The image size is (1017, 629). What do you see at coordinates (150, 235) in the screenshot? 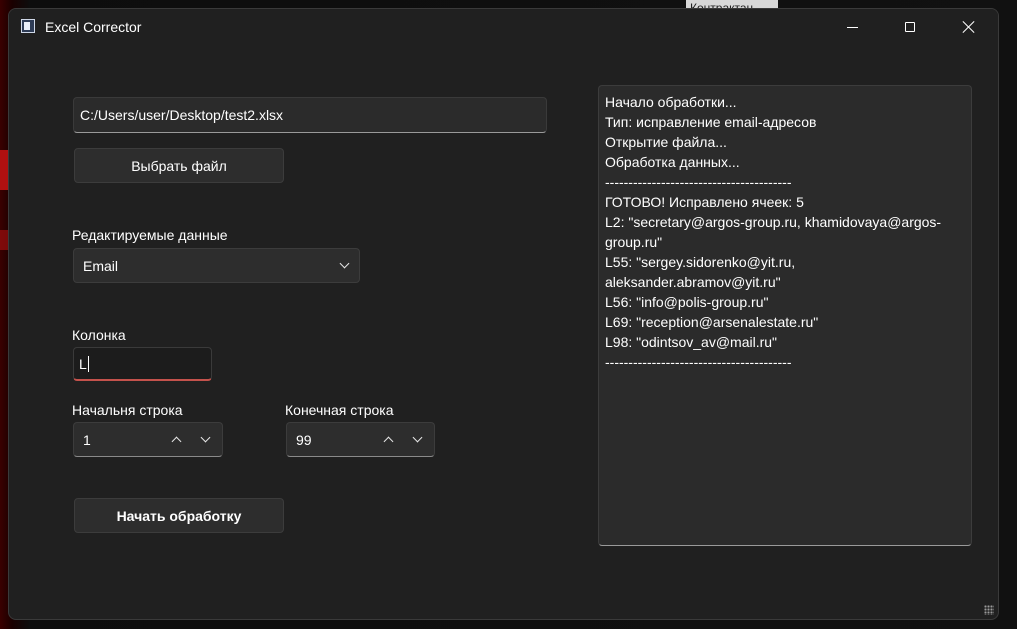
I see `data-type-label: Редактируемые данные` at bounding box center [150, 235].